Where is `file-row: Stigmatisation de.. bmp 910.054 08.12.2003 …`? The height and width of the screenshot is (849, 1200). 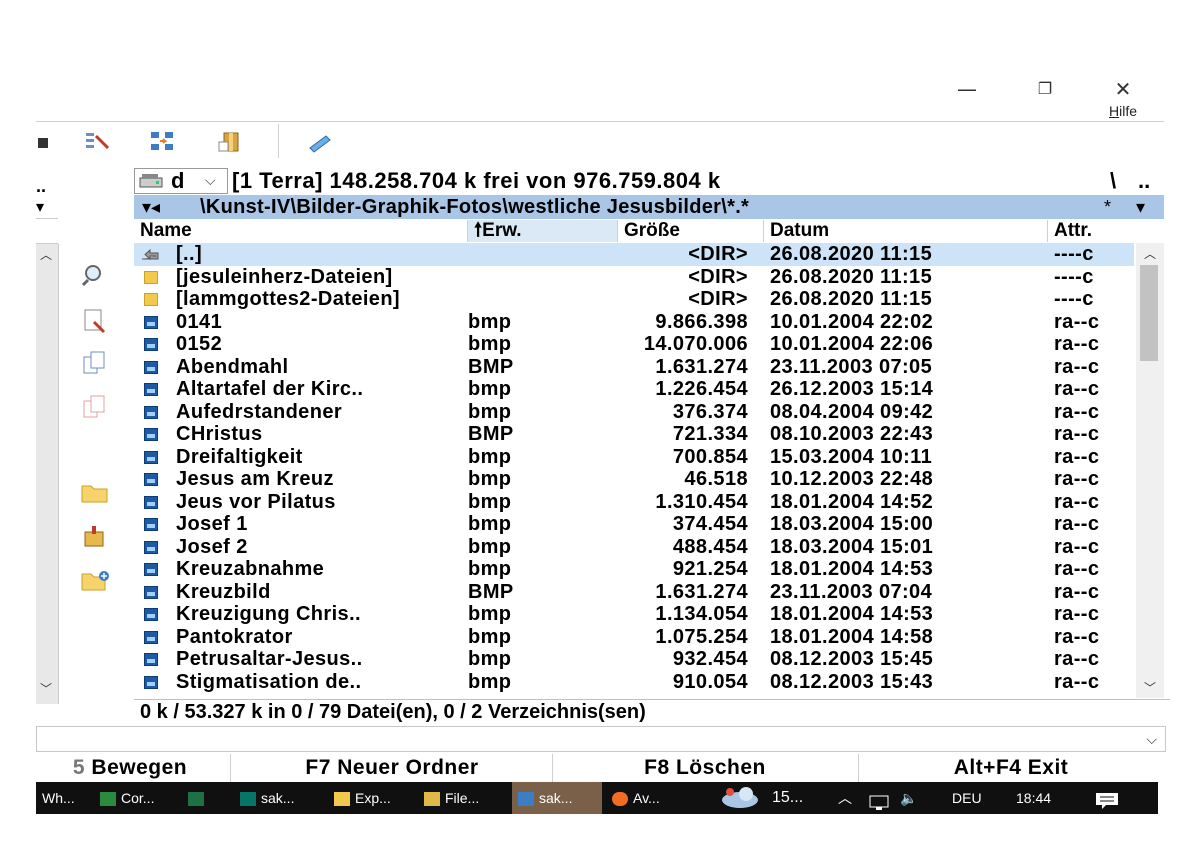 file-row: Stigmatisation de.. bmp 910.054 08.12.2003 … is located at coordinates (634, 682).